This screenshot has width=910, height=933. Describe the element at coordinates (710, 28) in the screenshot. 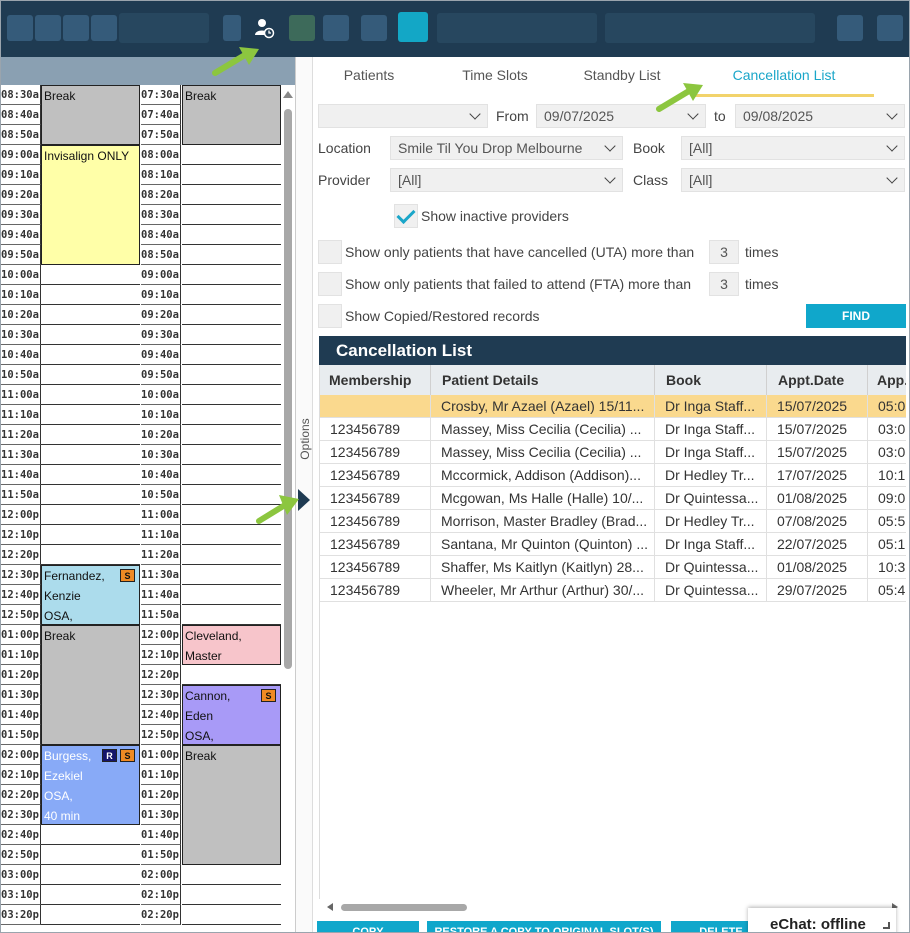

I see `location-dropdown` at that location.